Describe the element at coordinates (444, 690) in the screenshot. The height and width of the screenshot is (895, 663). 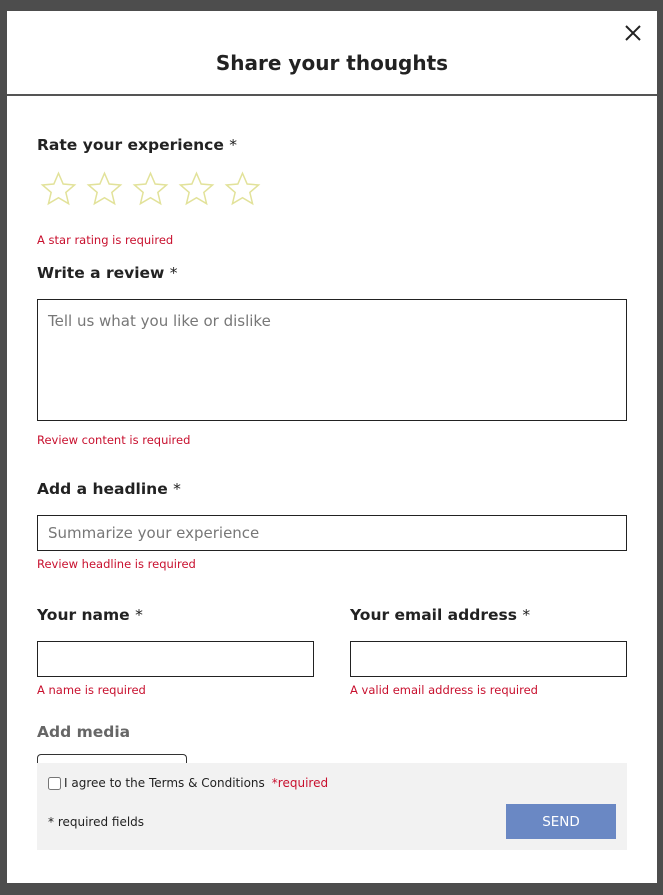
I see `email-error: A valid email address is required` at that location.